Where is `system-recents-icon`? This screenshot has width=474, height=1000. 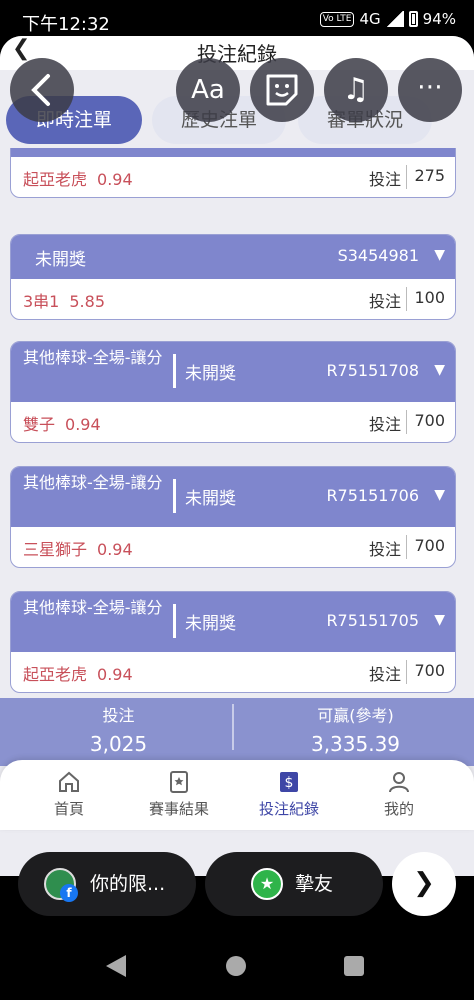 system-recents-icon is located at coordinates (354, 966).